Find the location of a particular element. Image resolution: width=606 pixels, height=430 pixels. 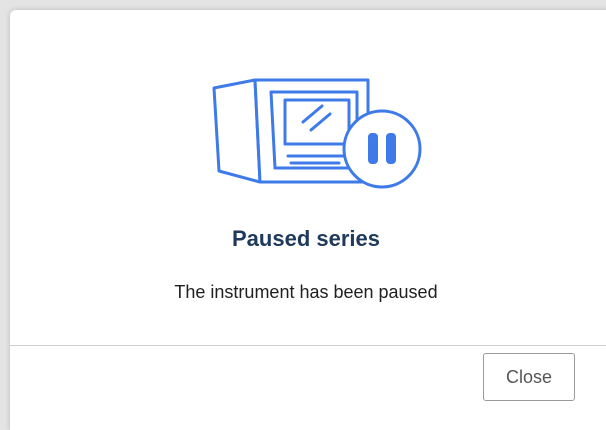

paused-instrument-icon is located at coordinates (320, 140).